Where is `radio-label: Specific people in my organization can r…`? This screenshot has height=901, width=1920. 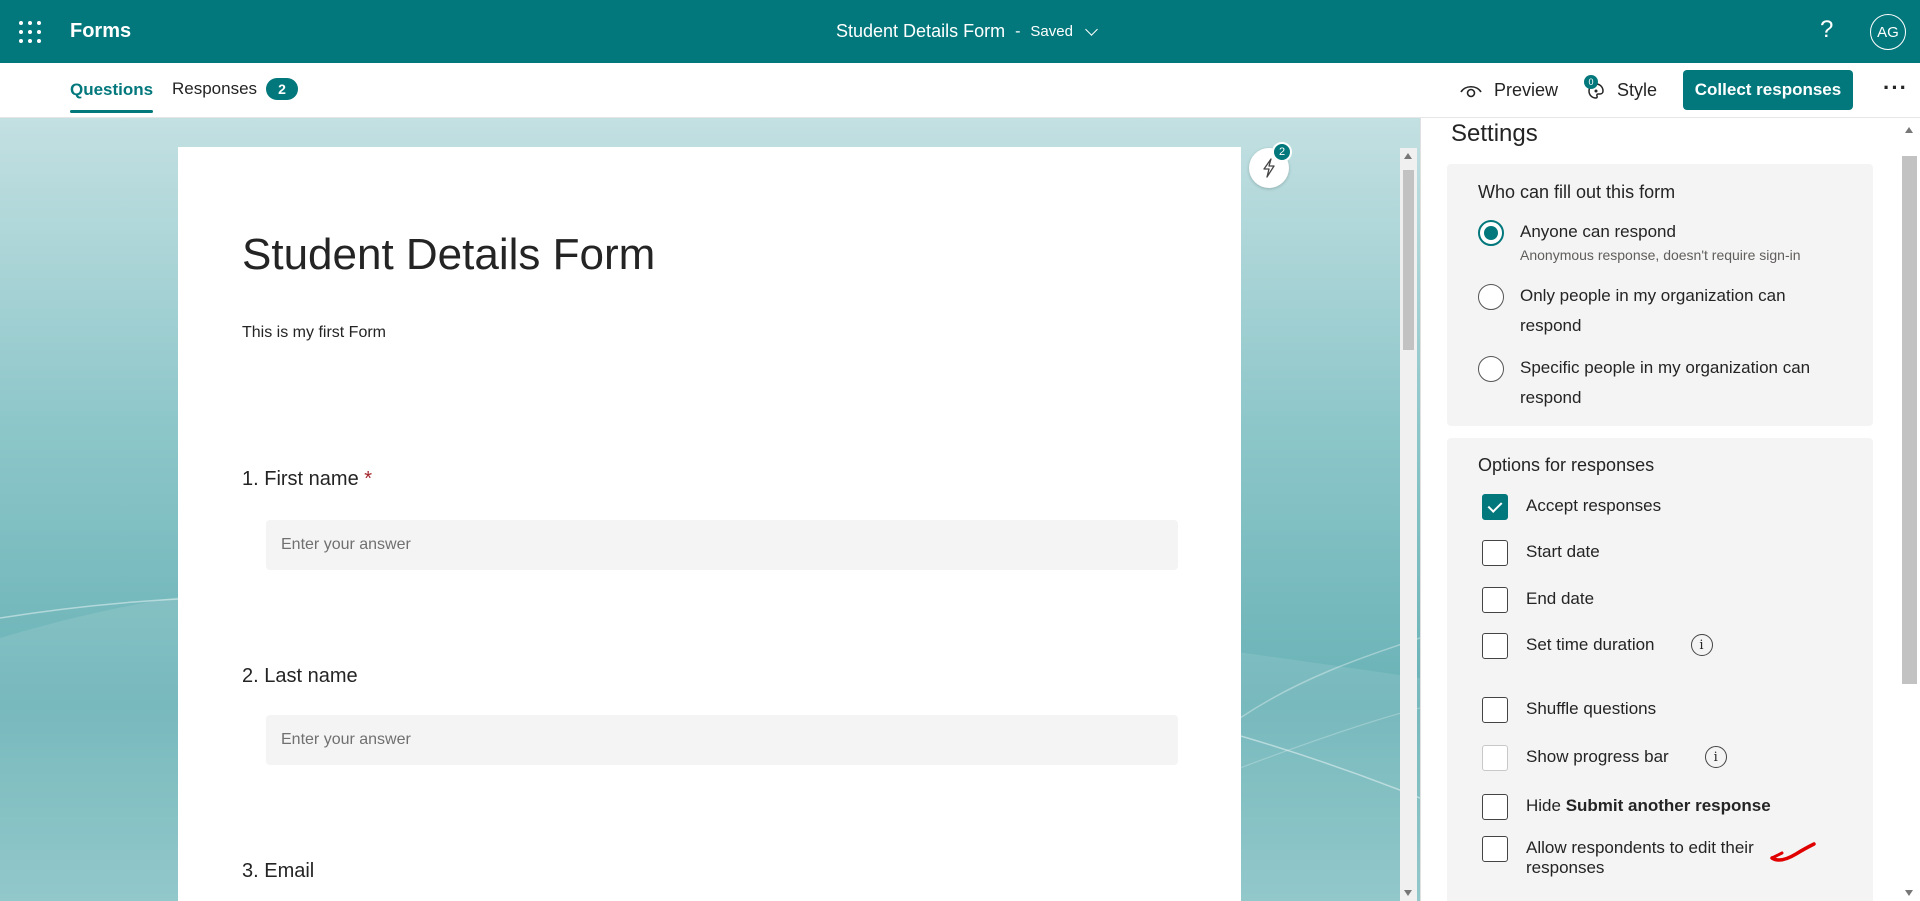 radio-label: Specific people in my organization can r… is located at coordinates (1665, 382).